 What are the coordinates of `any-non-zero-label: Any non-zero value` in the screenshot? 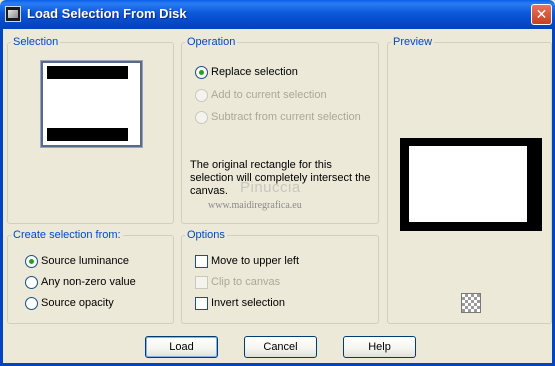 It's located at (88, 282).